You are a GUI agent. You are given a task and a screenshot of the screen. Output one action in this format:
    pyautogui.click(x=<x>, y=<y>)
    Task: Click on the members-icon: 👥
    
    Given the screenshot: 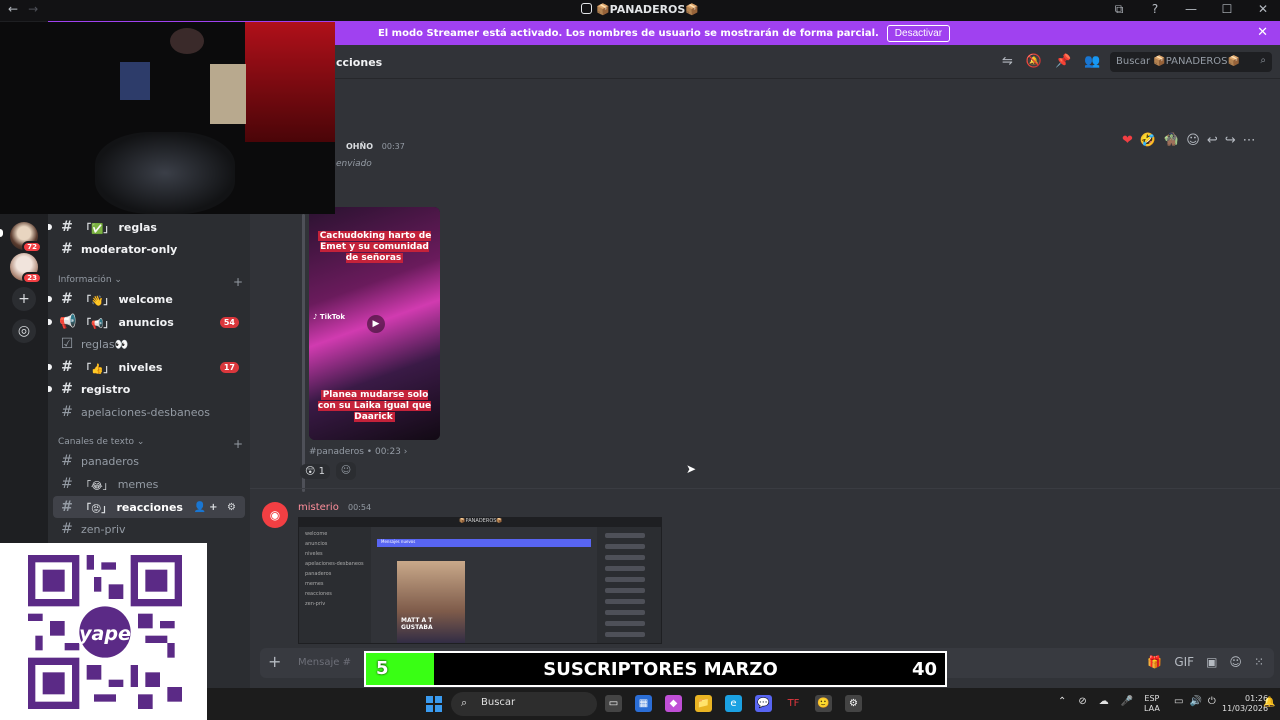 What is the action you would take?
    pyautogui.click(x=1092, y=61)
    